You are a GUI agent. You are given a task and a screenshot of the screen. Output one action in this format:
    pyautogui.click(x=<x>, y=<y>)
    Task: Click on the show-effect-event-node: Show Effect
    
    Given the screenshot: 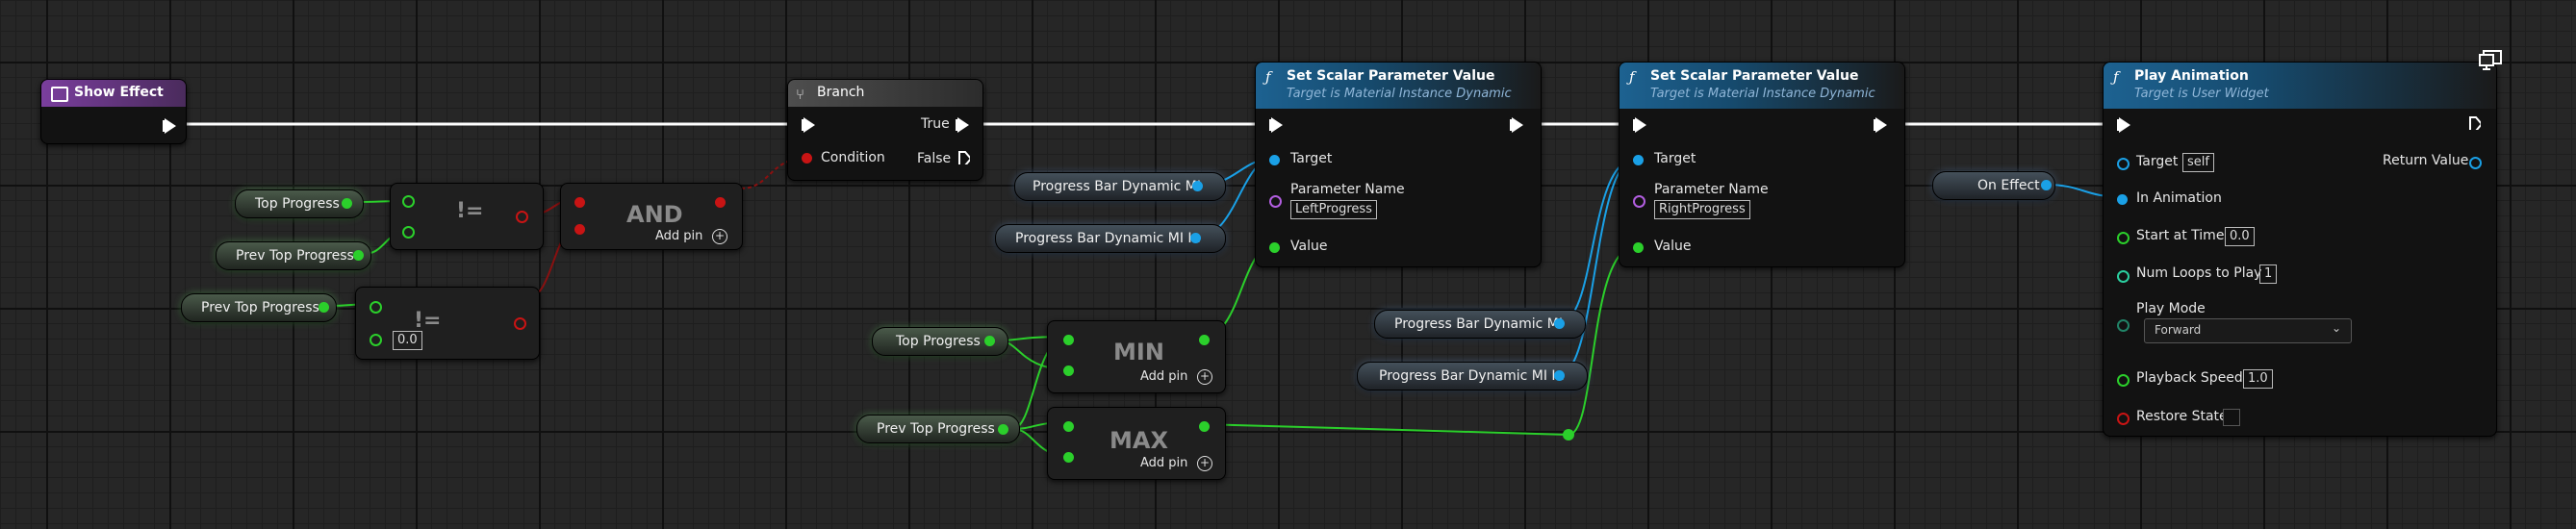 What is the action you would take?
    pyautogui.click(x=113, y=111)
    